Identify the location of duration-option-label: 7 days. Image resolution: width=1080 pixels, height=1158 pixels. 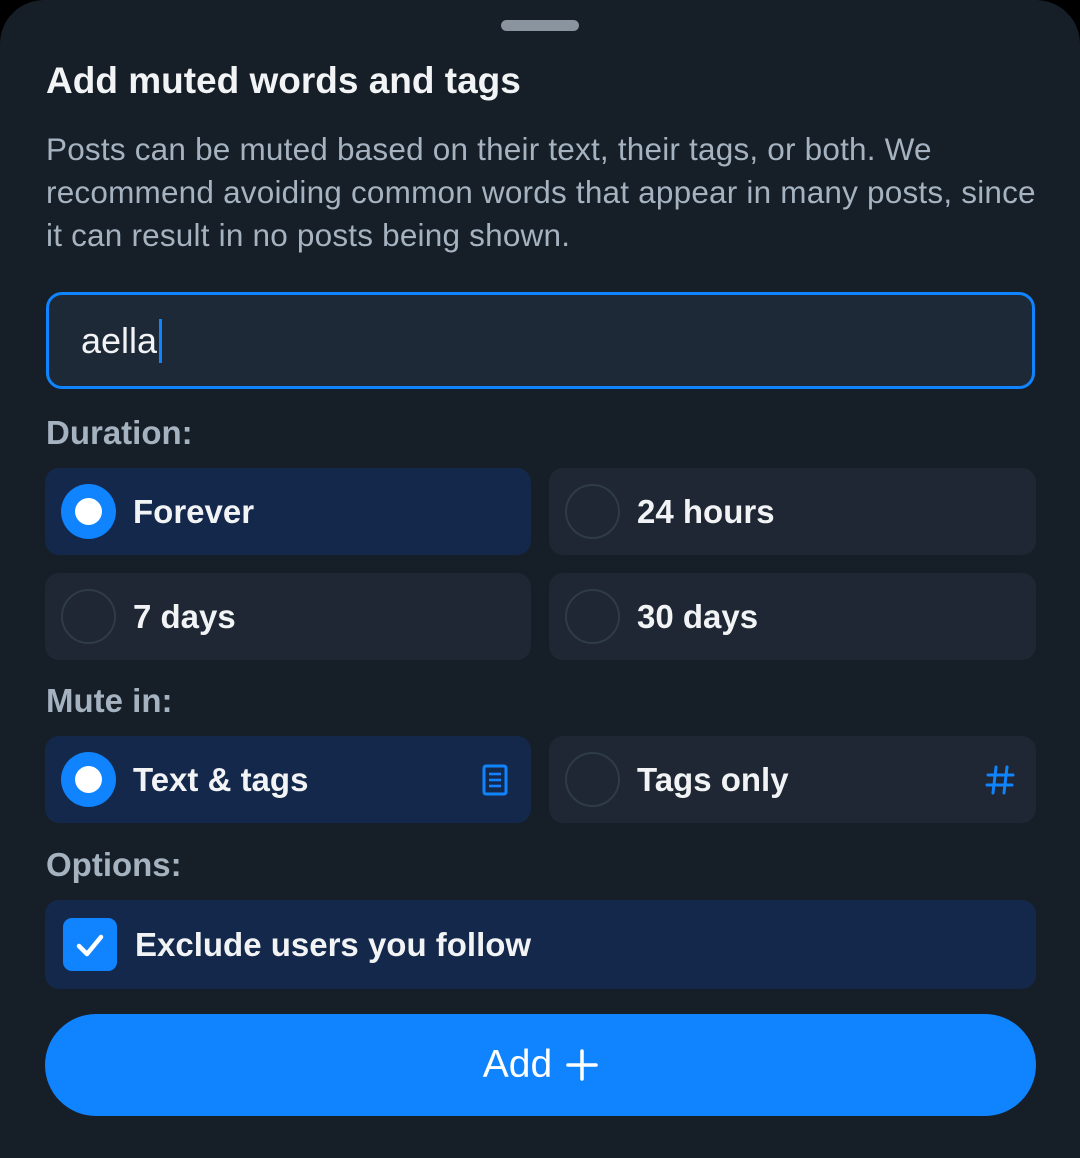
(184, 616).